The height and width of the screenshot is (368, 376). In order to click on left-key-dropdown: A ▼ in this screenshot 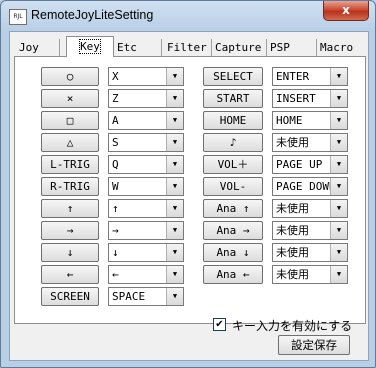, I will do `click(146, 120)`.